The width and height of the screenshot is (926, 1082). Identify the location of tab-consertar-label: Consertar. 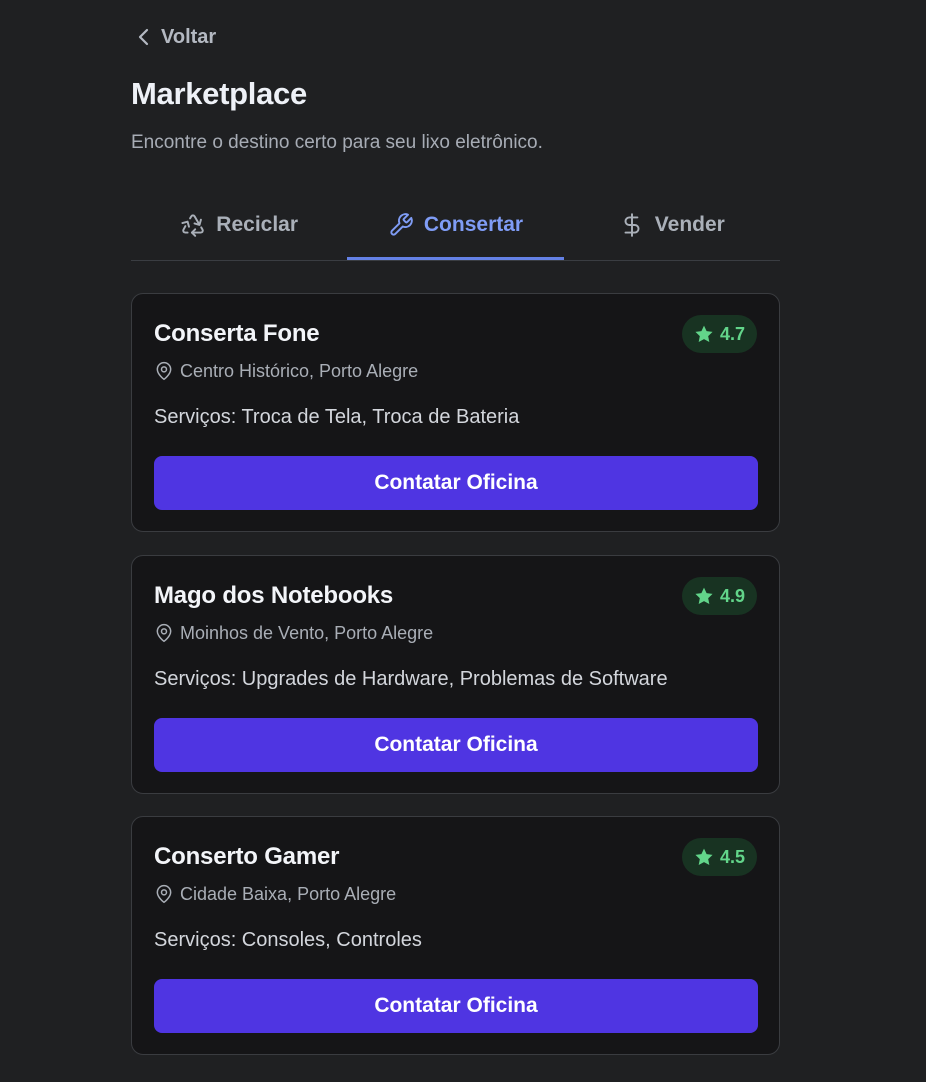
(473, 224).